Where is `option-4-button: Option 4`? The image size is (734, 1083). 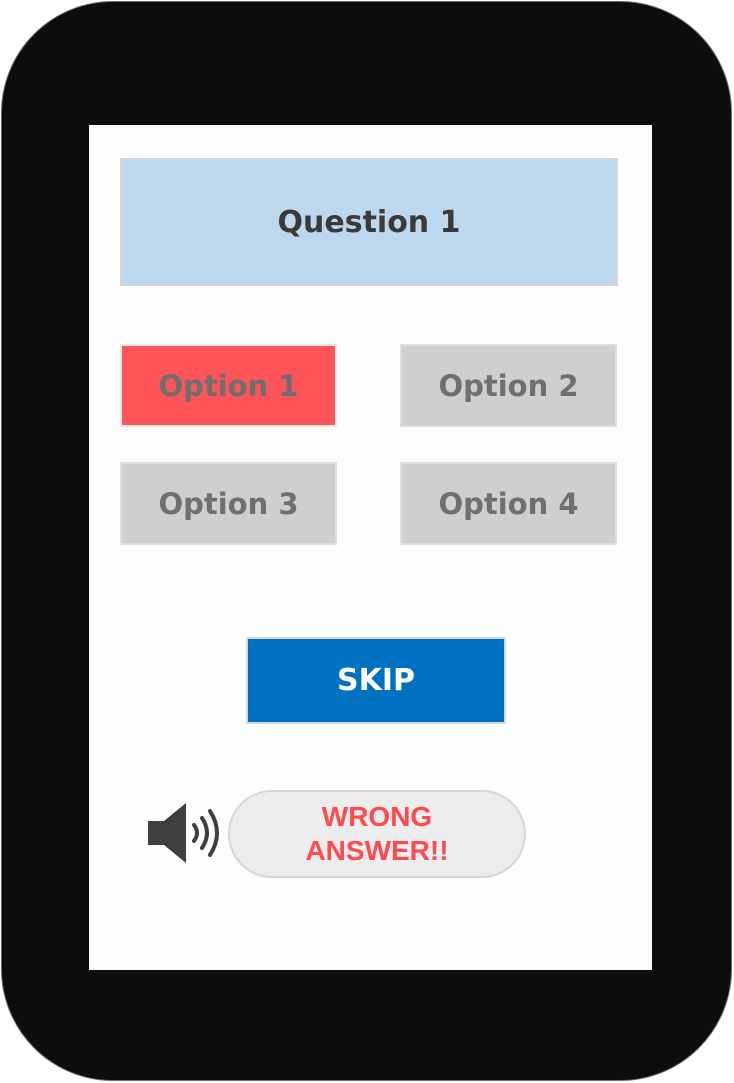 option-4-button: Option 4 is located at coordinates (508, 503).